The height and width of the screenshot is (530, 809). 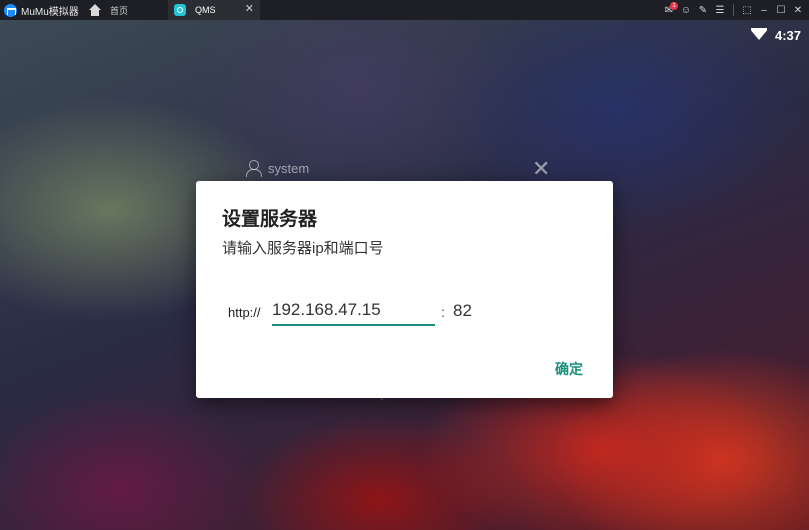 What do you see at coordinates (764, 10) in the screenshot?
I see `minimize-icon: –` at bounding box center [764, 10].